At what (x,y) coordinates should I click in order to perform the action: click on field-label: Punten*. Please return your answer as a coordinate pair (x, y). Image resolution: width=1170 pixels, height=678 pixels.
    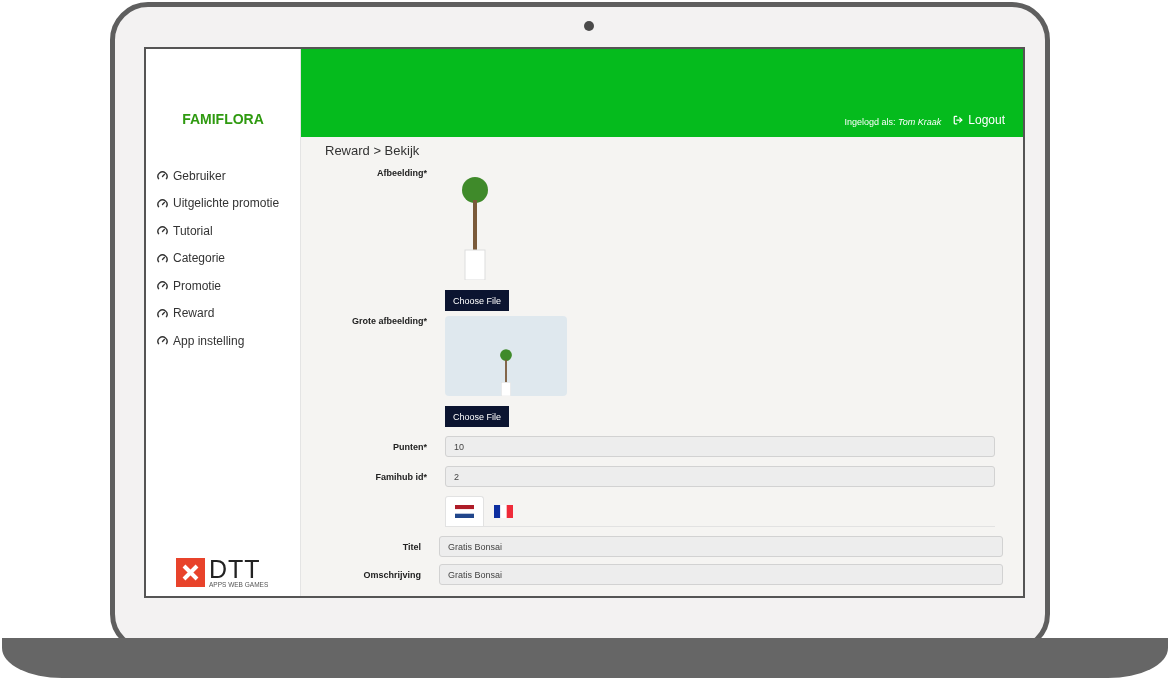
    Looking at the image, I should click on (410, 446).